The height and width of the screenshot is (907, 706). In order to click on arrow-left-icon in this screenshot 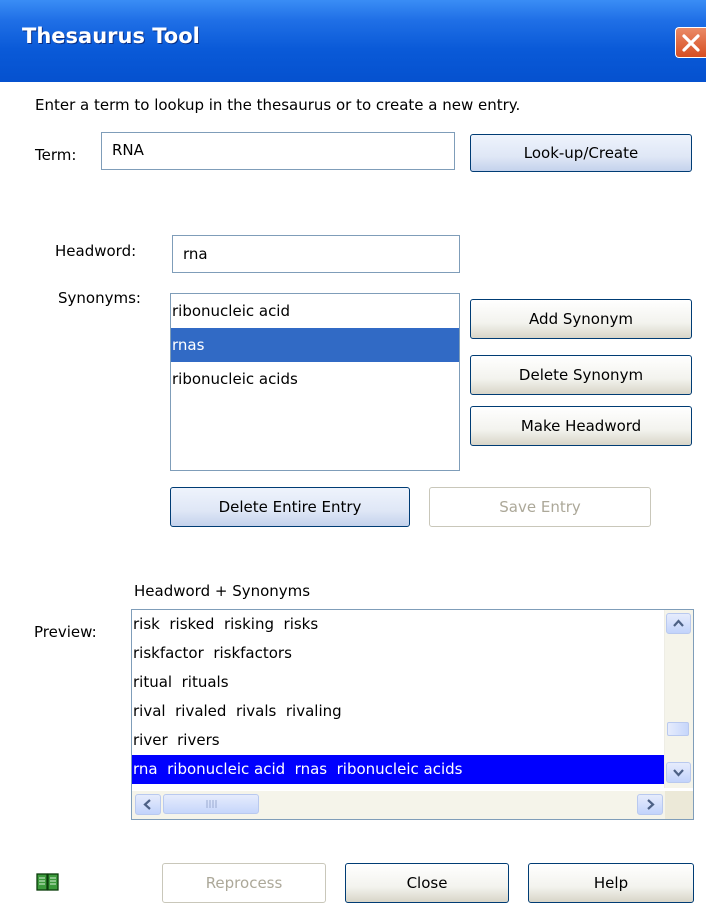, I will do `click(147, 804)`.